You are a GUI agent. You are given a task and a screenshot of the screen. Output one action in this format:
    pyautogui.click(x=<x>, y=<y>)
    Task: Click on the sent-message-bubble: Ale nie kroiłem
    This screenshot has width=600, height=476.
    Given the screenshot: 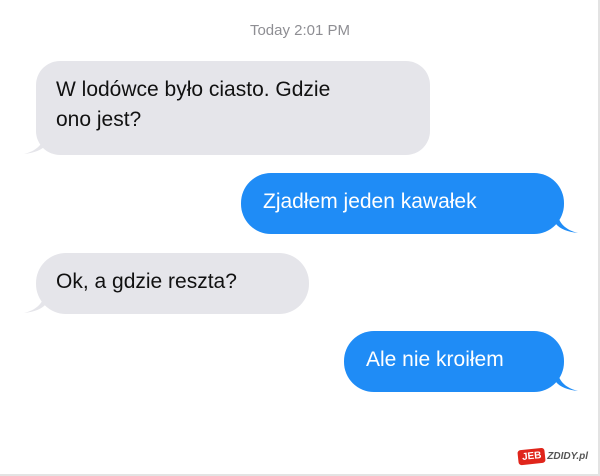 What is the action you would take?
    pyautogui.click(x=454, y=361)
    